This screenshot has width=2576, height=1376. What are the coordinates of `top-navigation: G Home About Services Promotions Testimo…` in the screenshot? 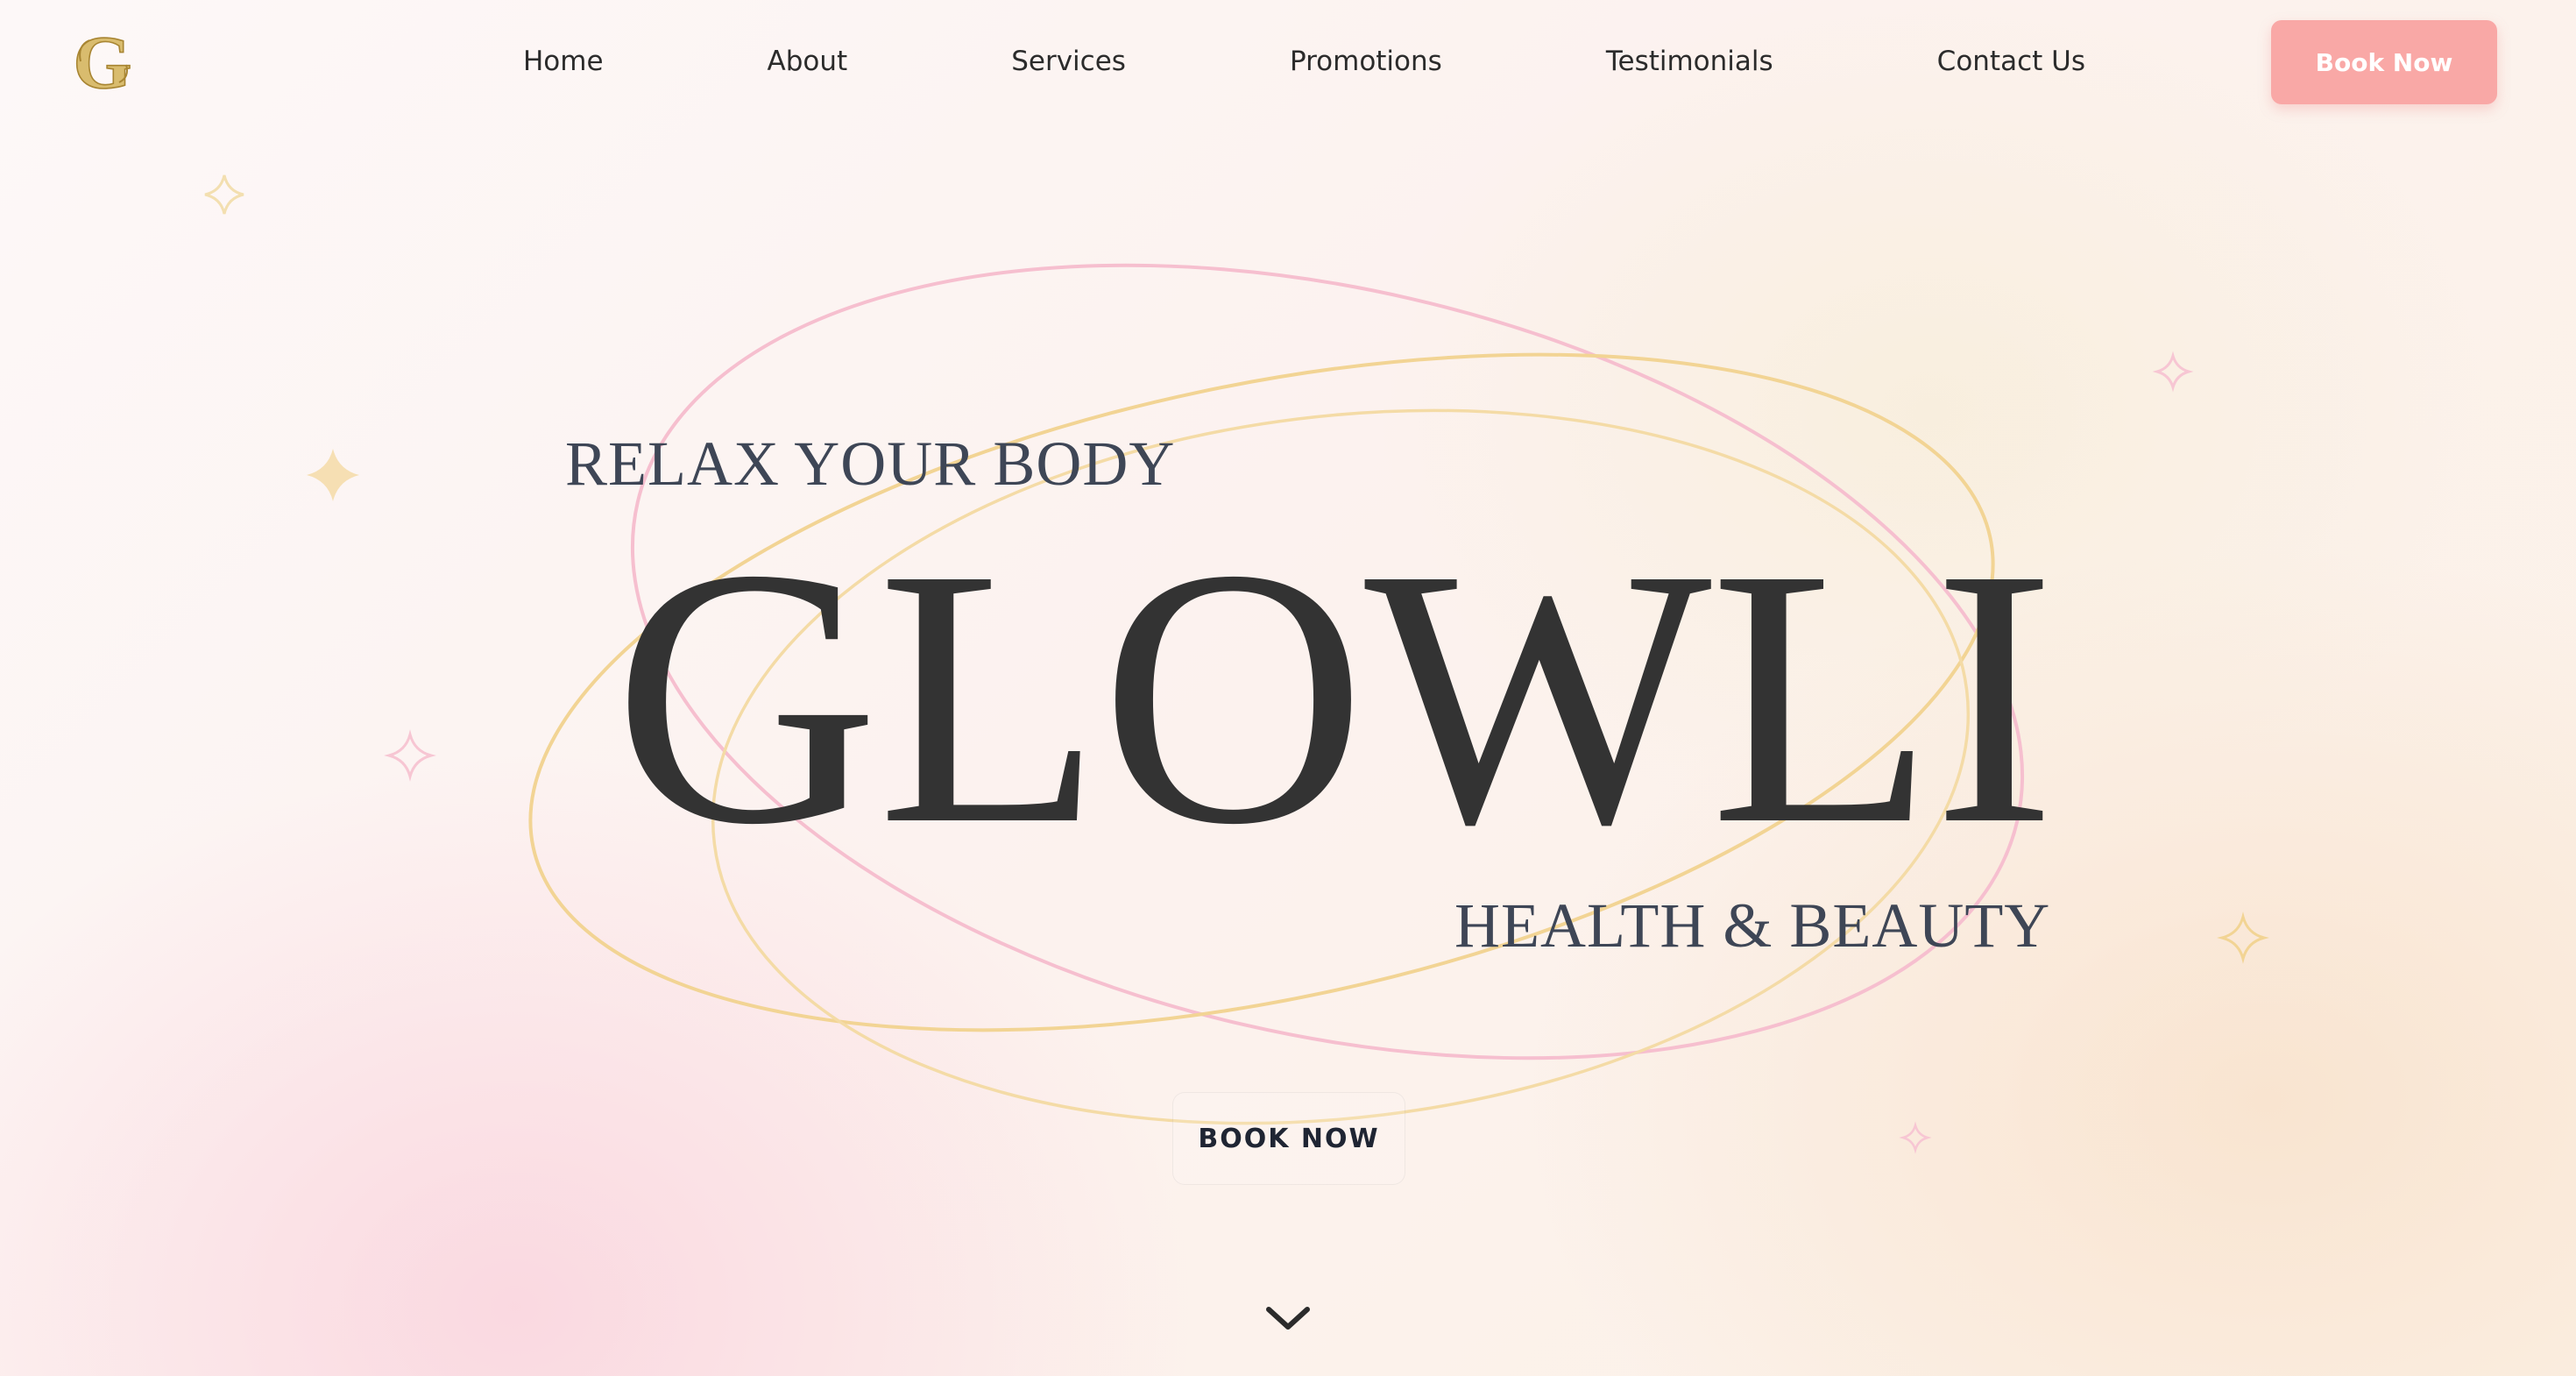 It's located at (1288, 61).